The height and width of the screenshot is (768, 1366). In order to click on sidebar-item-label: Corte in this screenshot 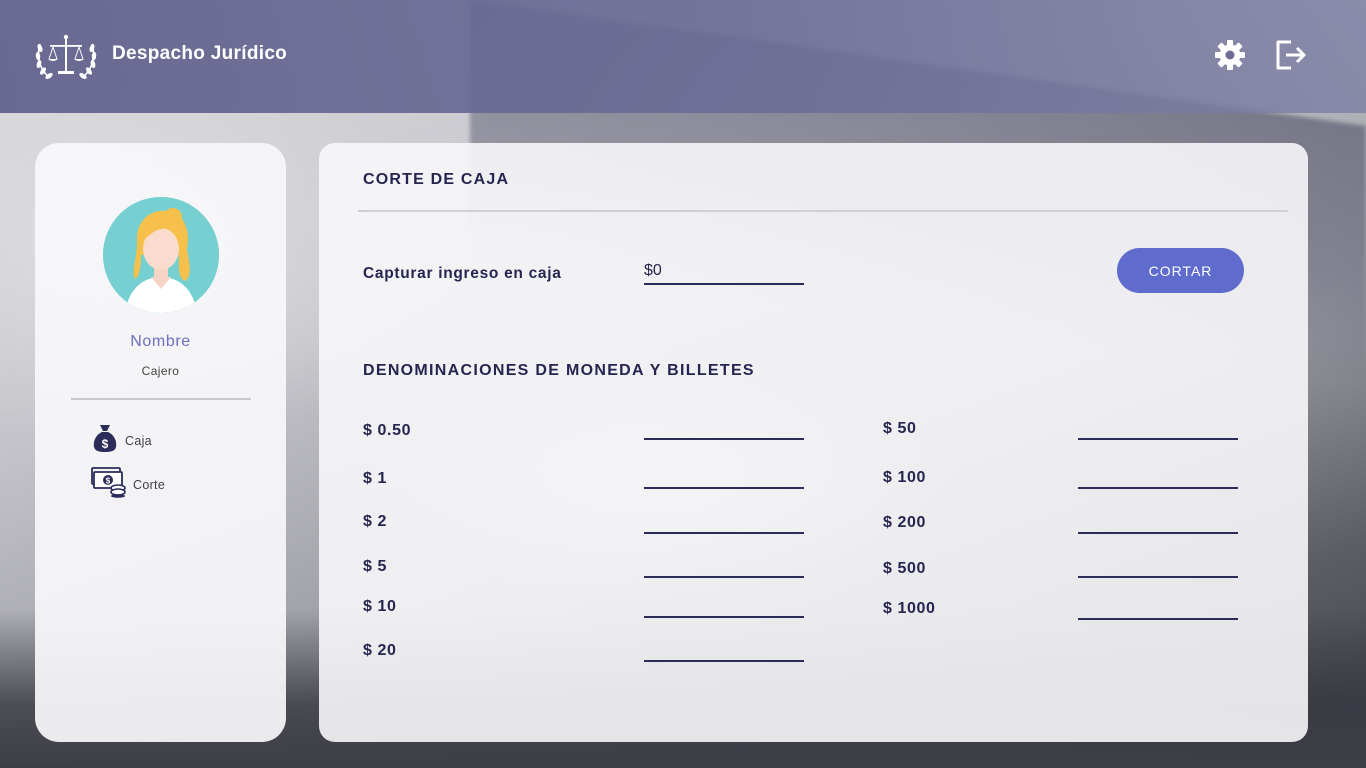, I will do `click(149, 484)`.